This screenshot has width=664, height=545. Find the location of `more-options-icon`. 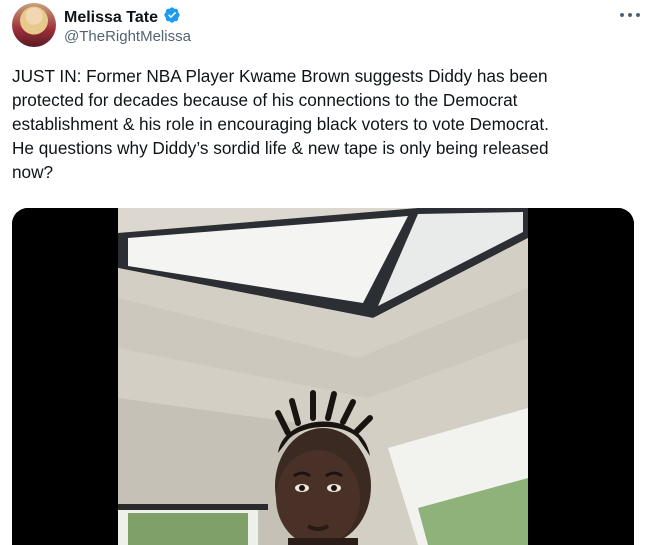

more-options-icon is located at coordinates (630, 15).